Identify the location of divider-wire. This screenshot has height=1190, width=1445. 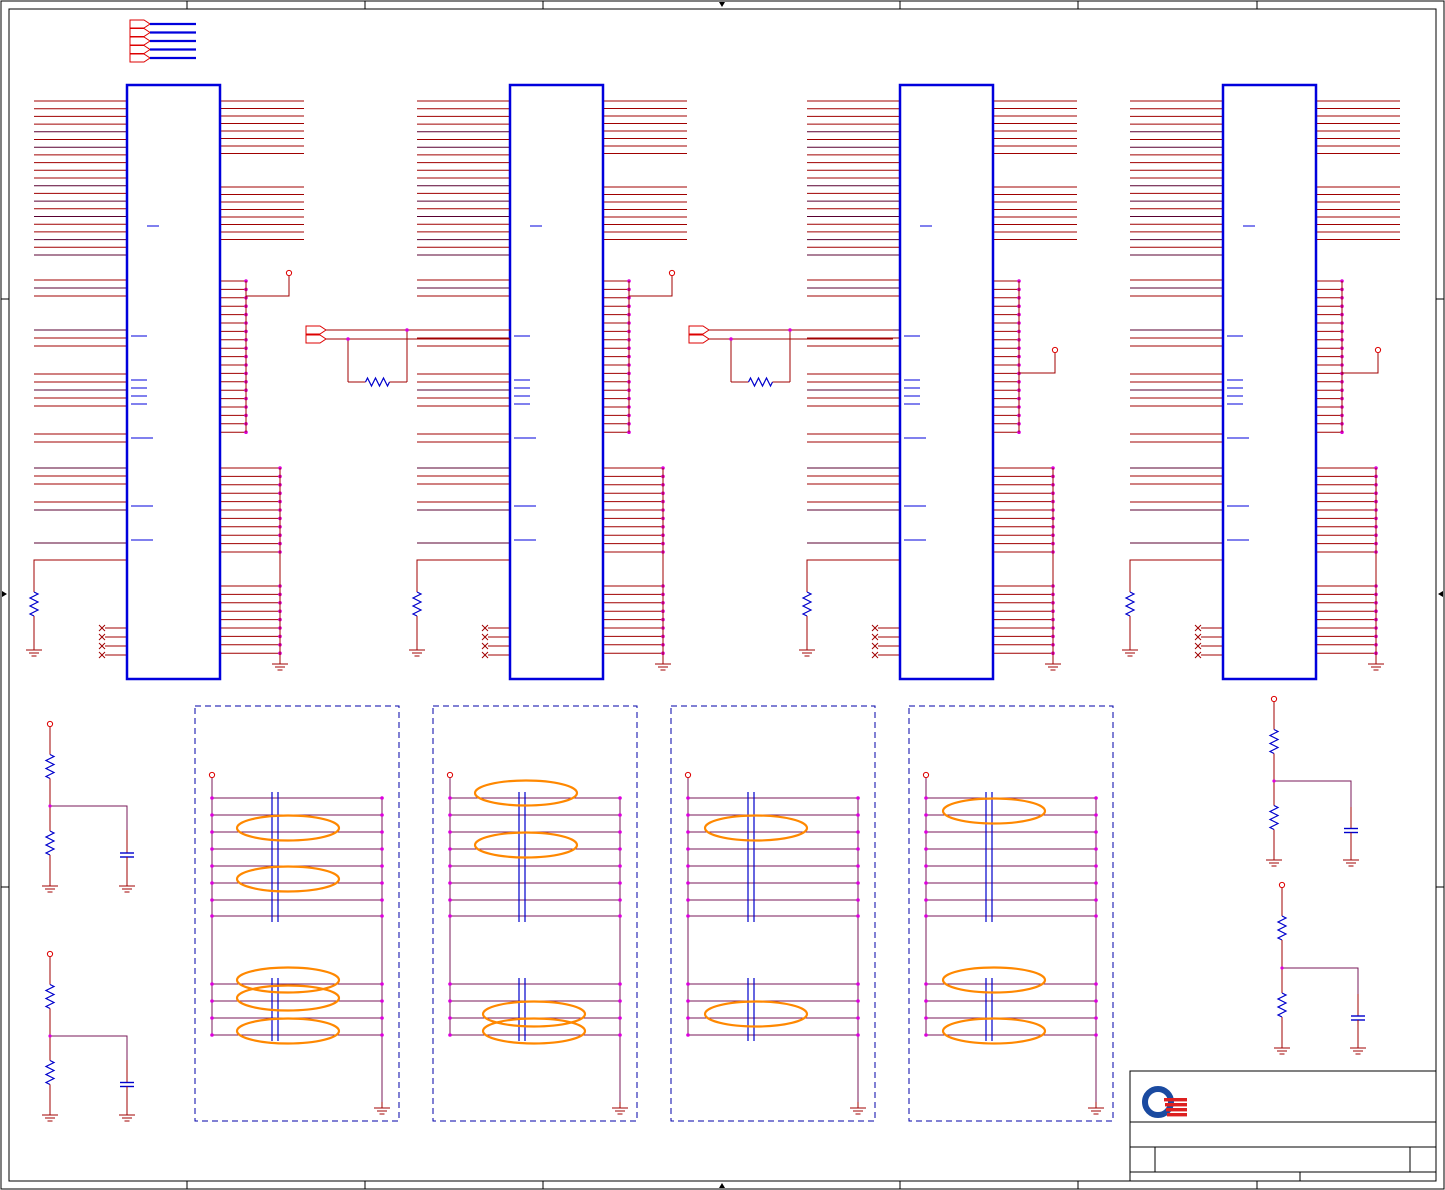
(89, 817).